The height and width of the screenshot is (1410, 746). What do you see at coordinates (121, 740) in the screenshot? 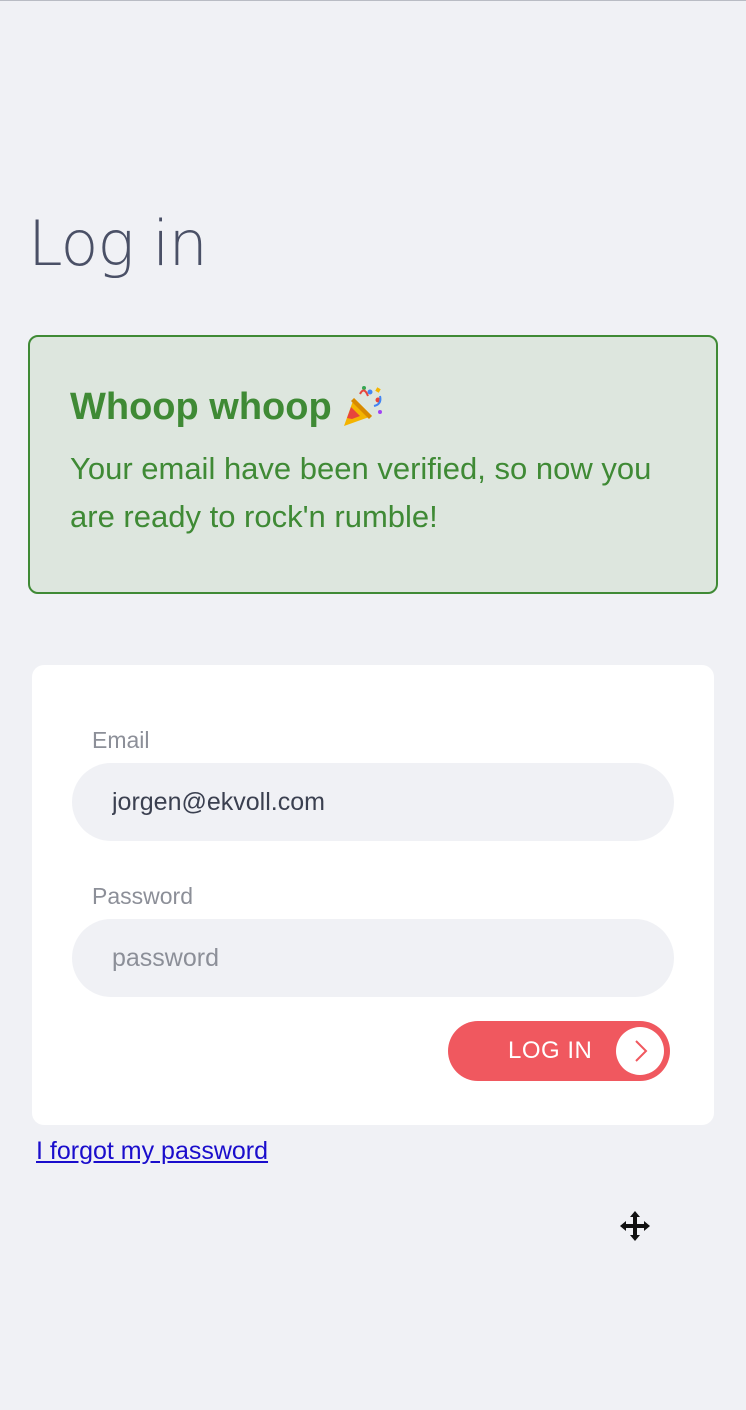
I see `email-label: Email` at bounding box center [121, 740].